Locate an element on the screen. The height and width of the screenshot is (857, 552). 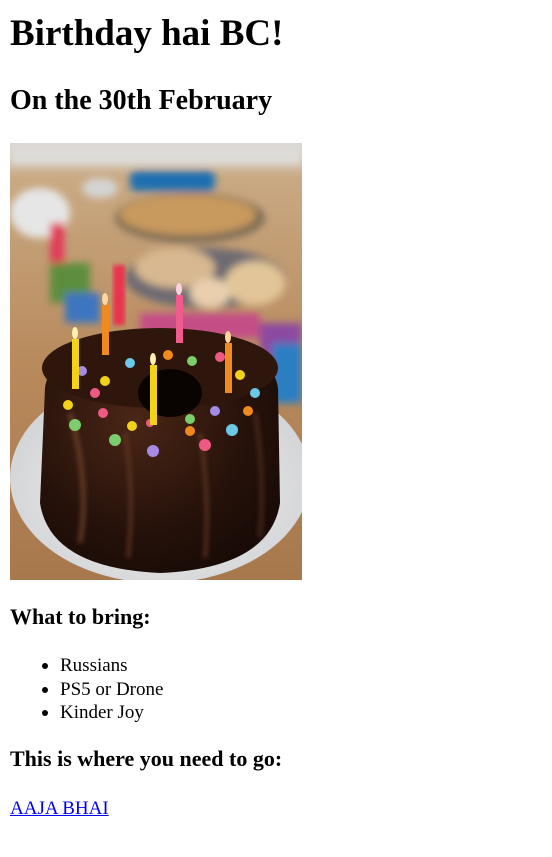
location-heading: This is where you need to go: is located at coordinates (146, 758).